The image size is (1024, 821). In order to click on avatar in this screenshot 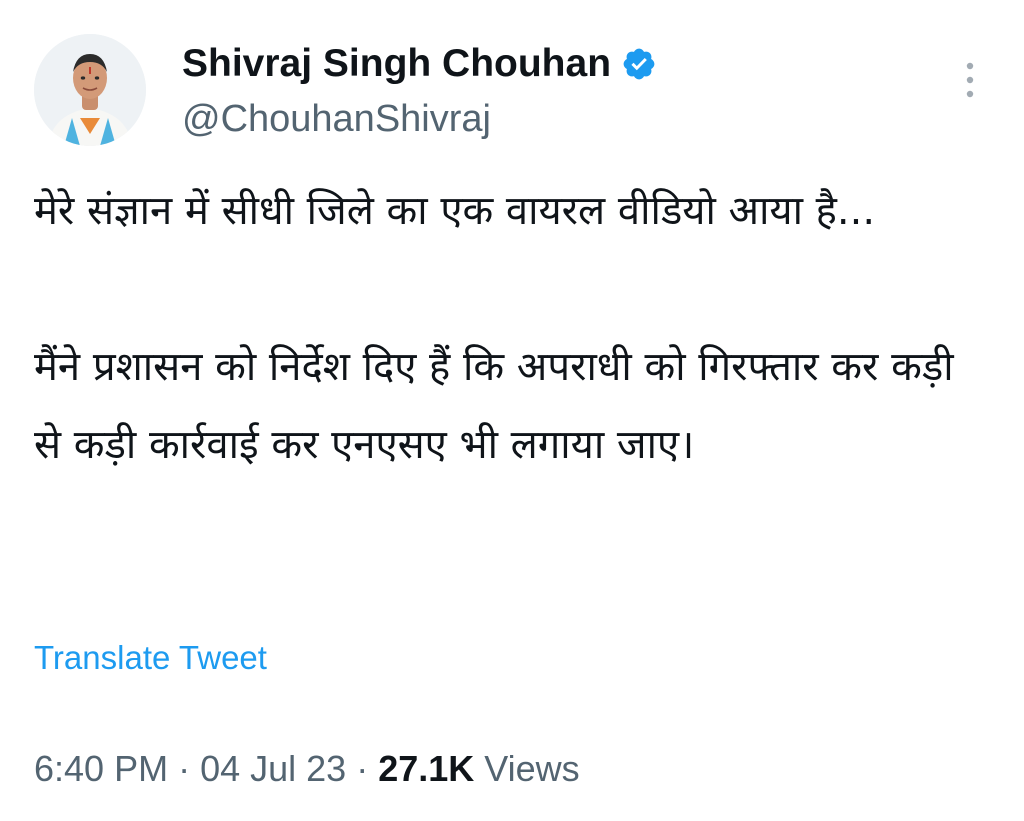, I will do `click(90, 90)`.